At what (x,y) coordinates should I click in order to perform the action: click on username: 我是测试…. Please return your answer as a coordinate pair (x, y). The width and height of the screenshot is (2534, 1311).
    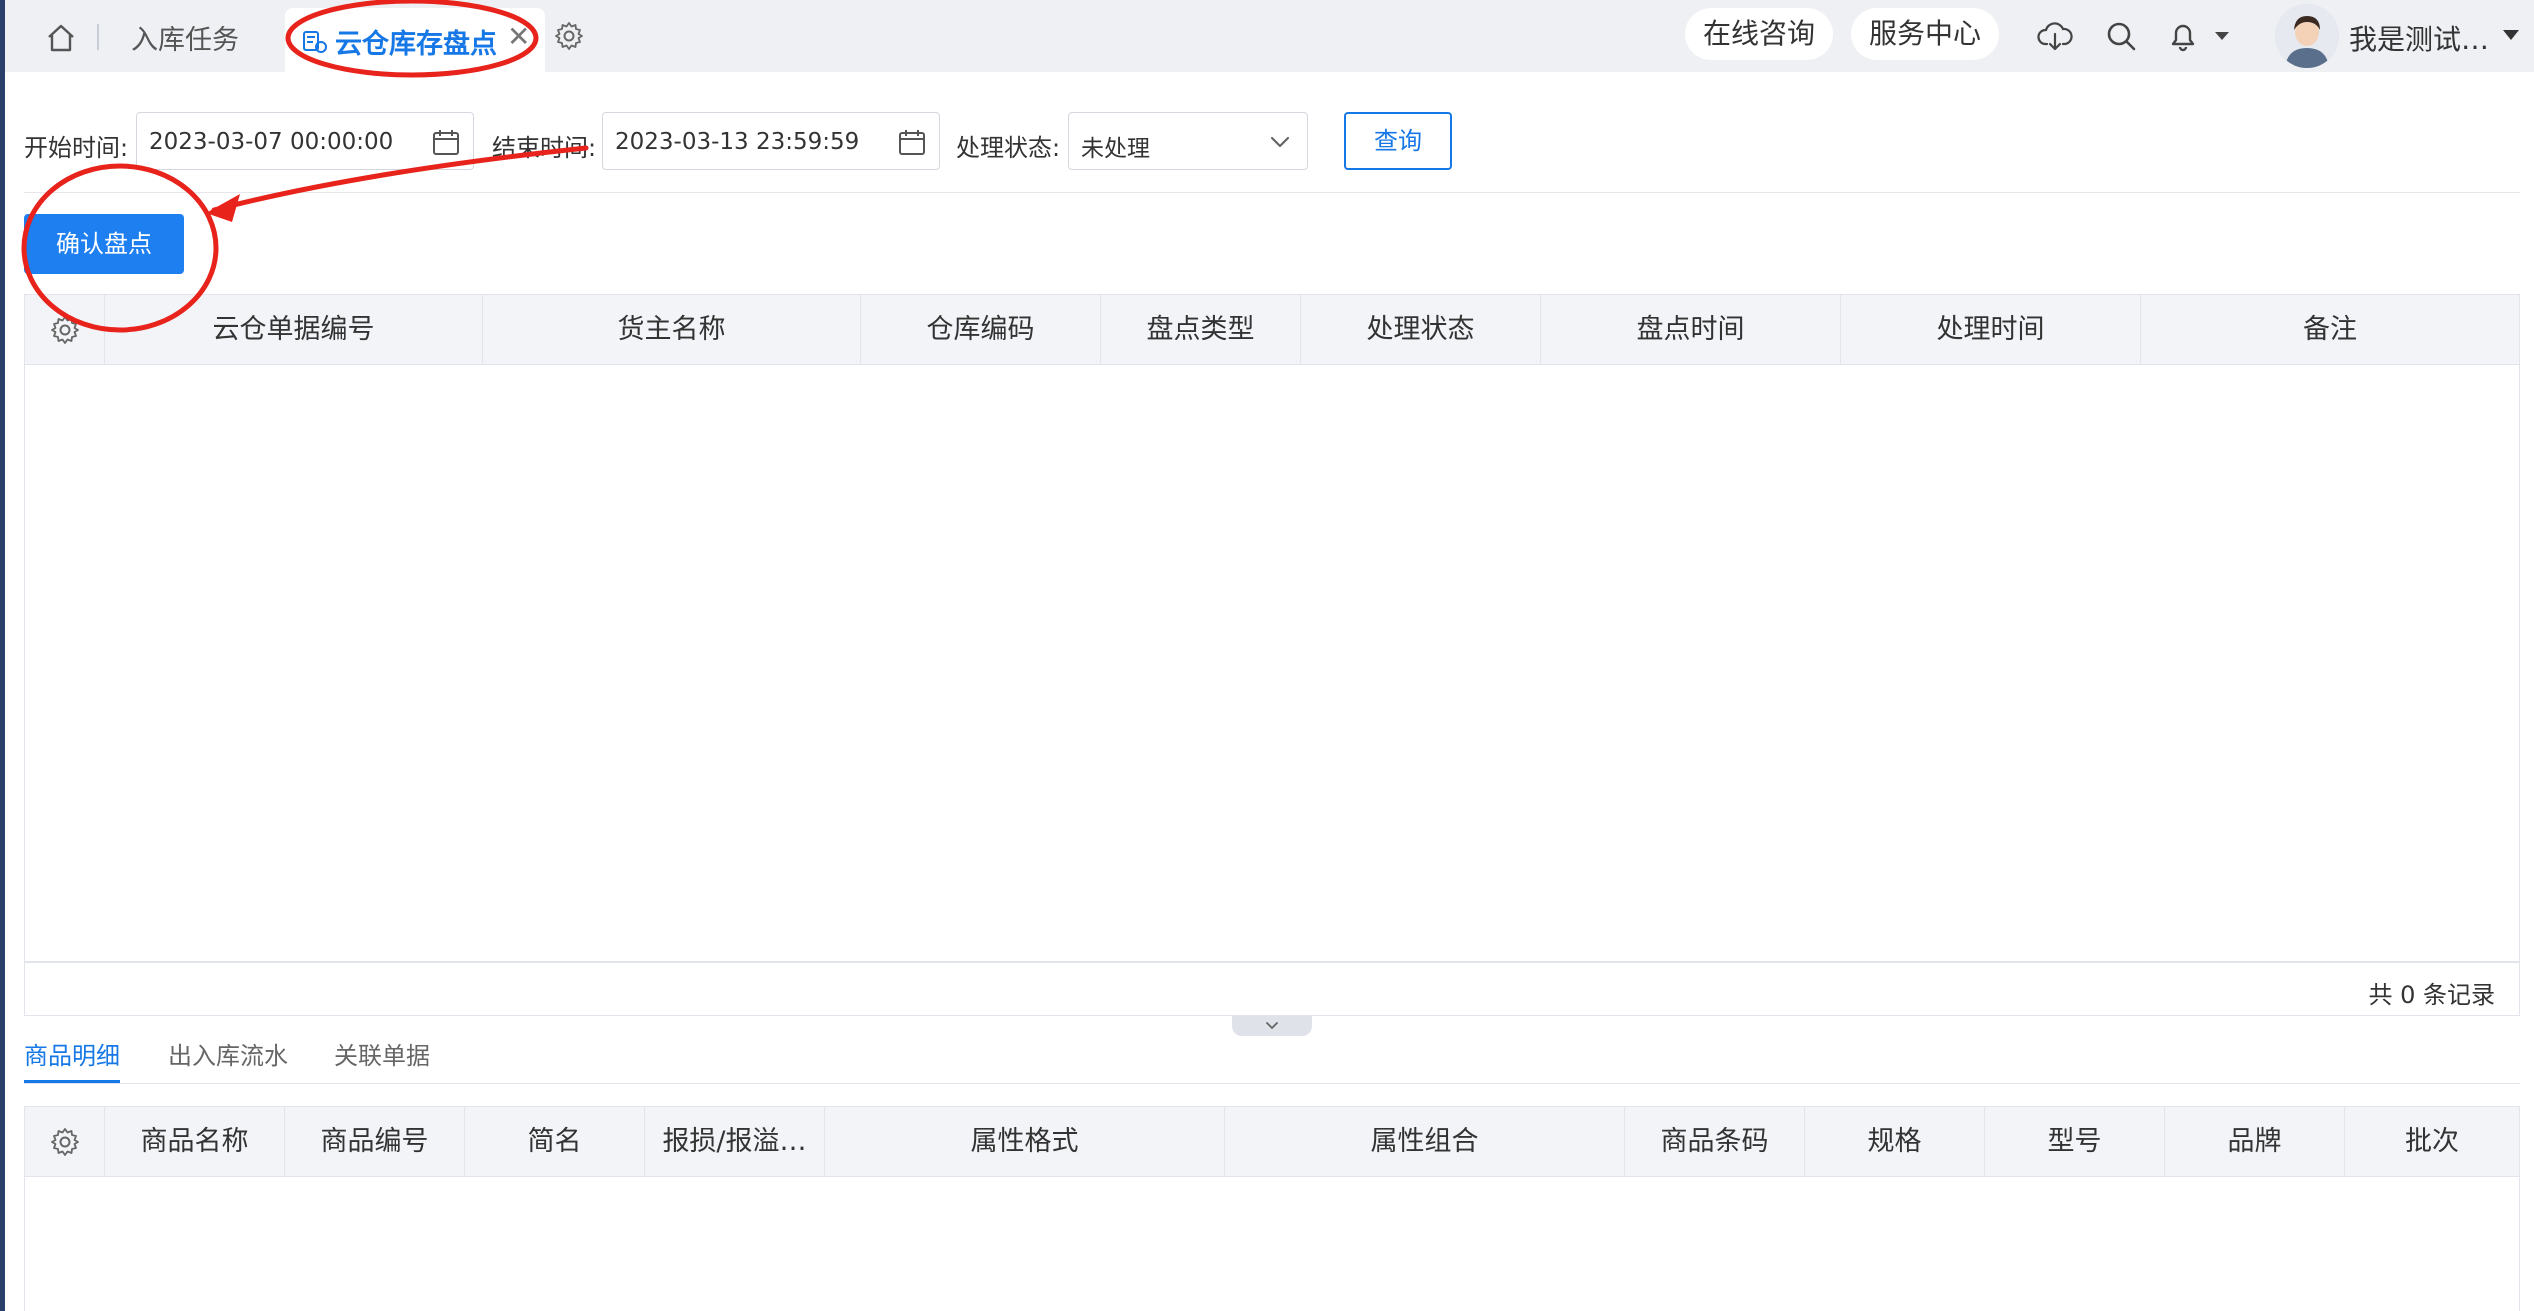
    Looking at the image, I should click on (2419, 38).